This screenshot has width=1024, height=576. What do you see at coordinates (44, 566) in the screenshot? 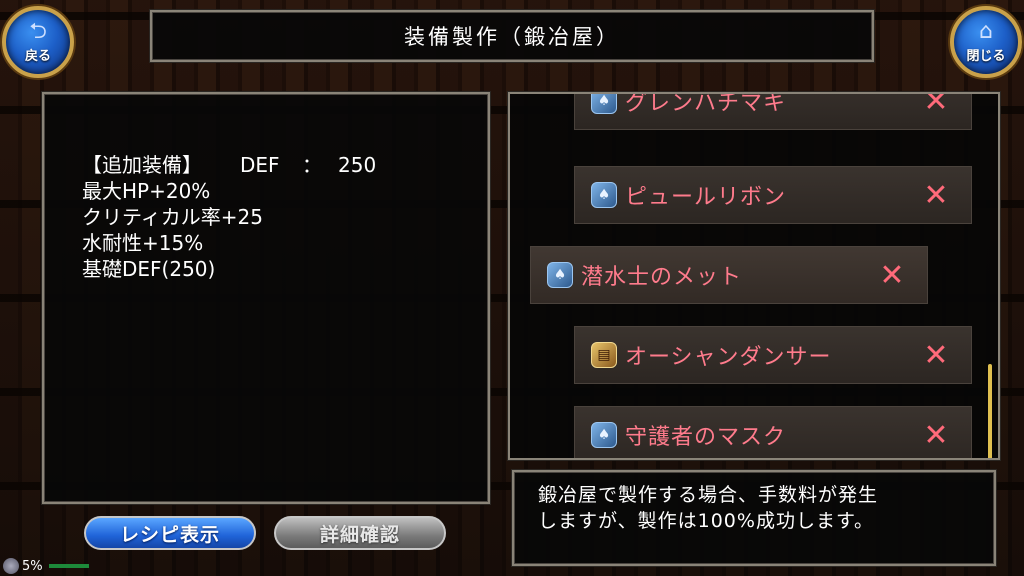
I see `status-indicator: 5%` at bounding box center [44, 566].